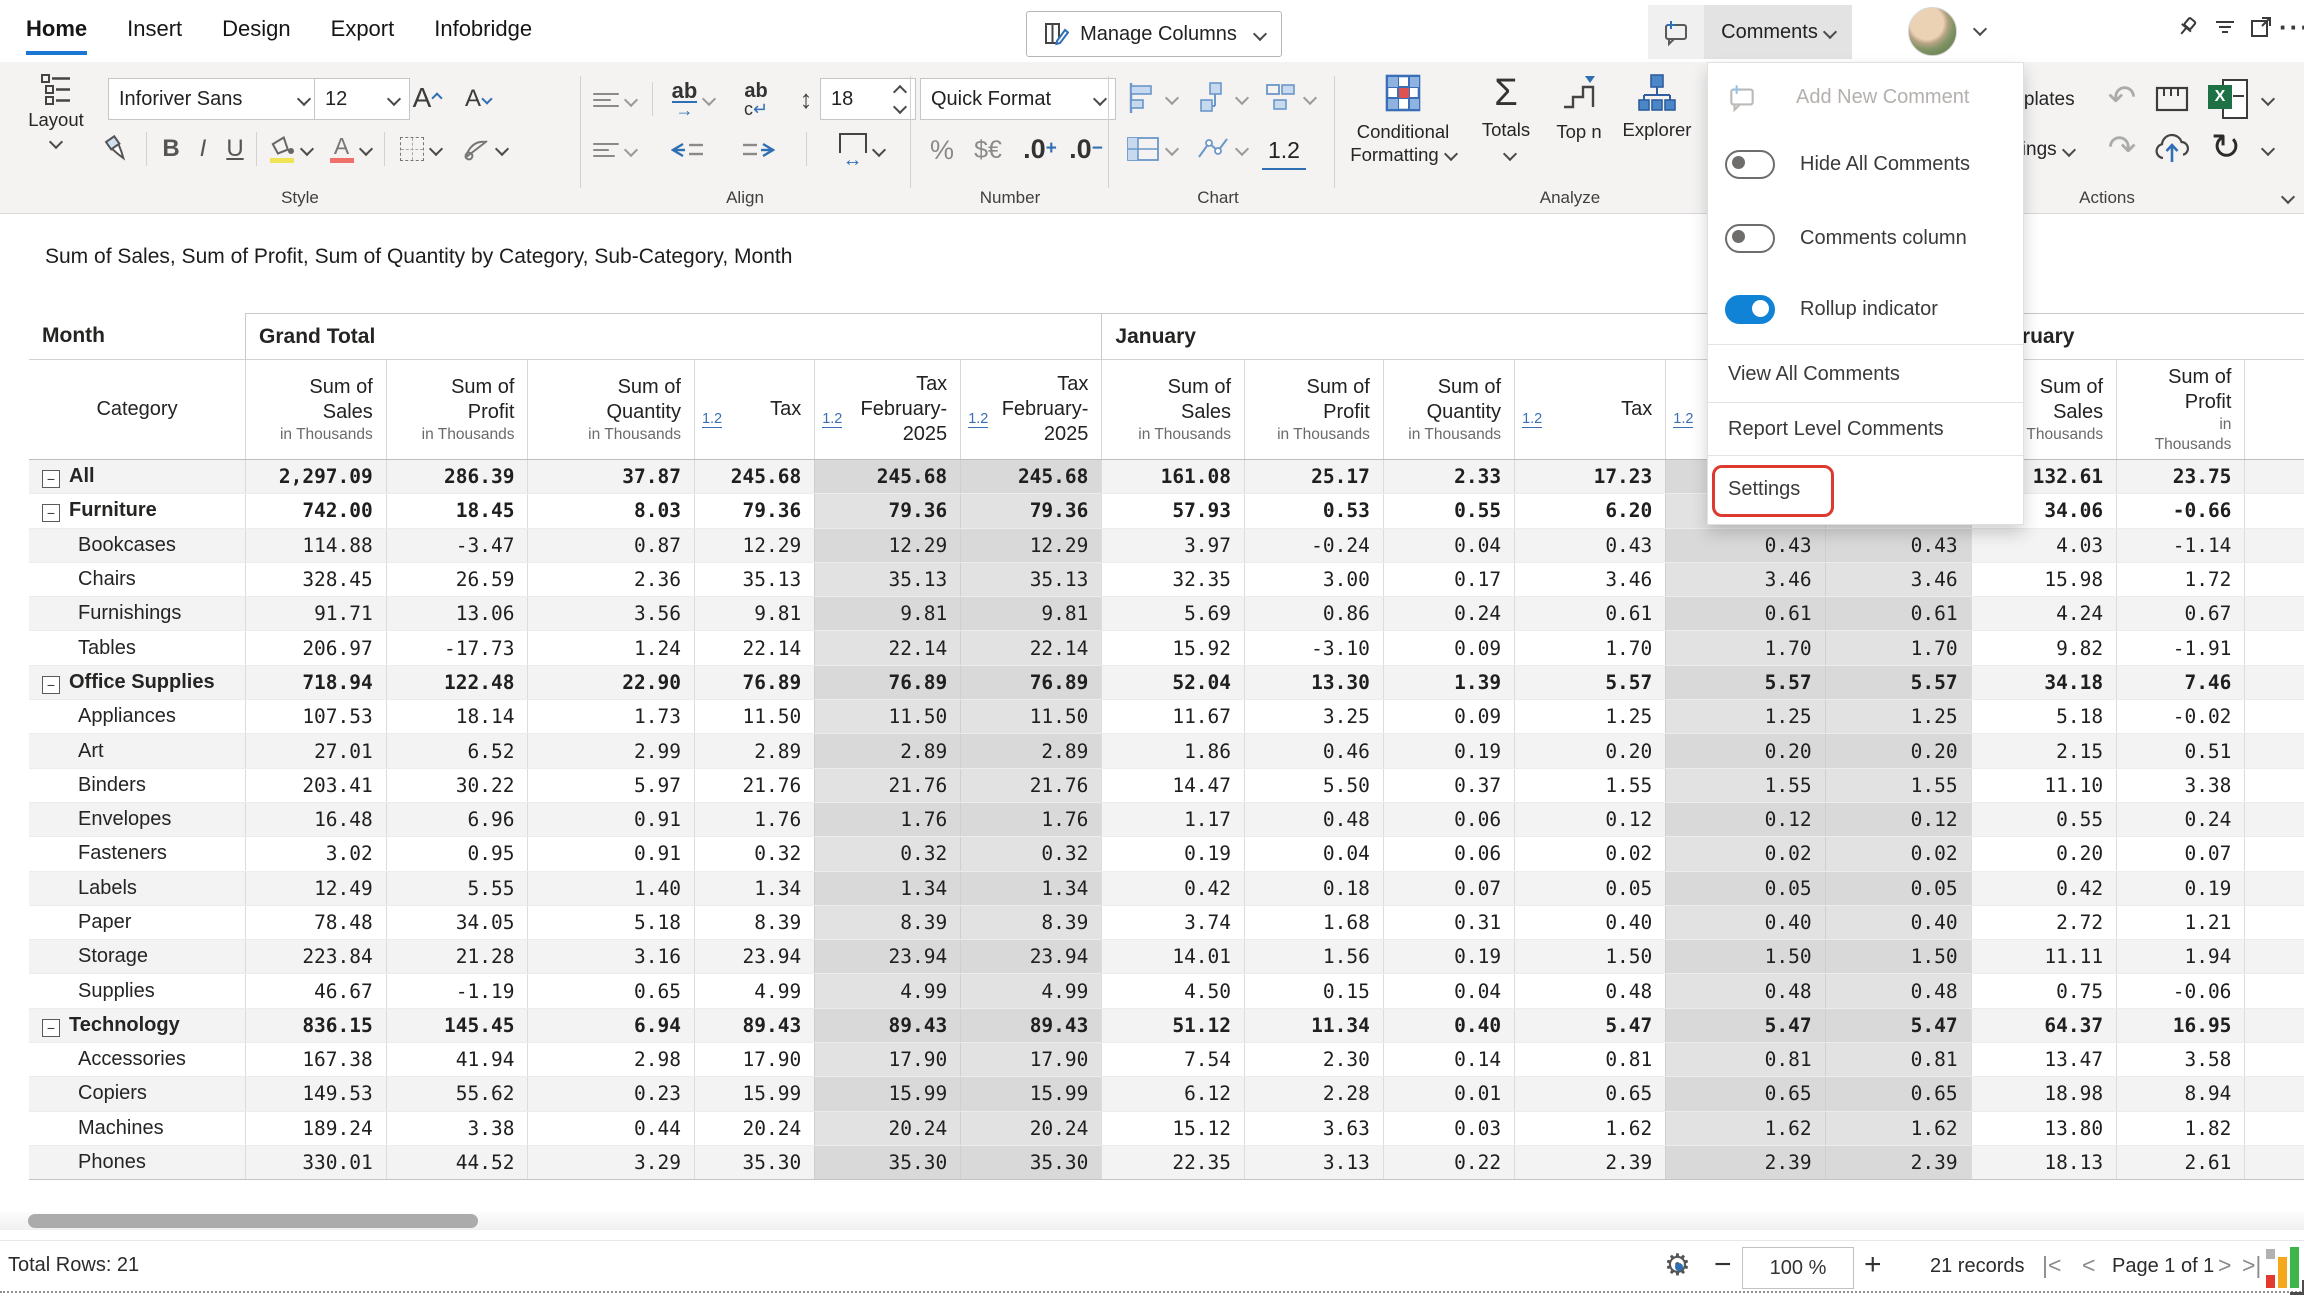 Image resolution: width=2304 pixels, height=1296 pixels. What do you see at coordinates (1151, 149) in the screenshot?
I see `table-view-button` at bounding box center [1151, 149].